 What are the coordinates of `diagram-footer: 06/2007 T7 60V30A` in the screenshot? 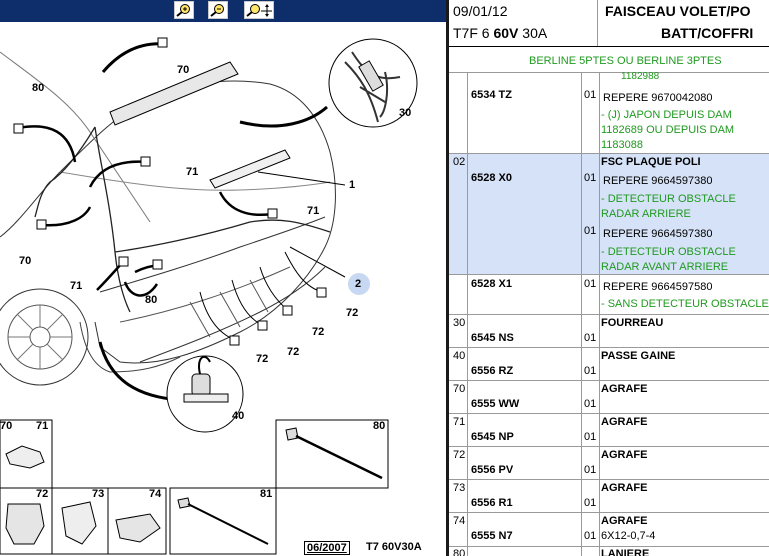 It's located at (373, 548).